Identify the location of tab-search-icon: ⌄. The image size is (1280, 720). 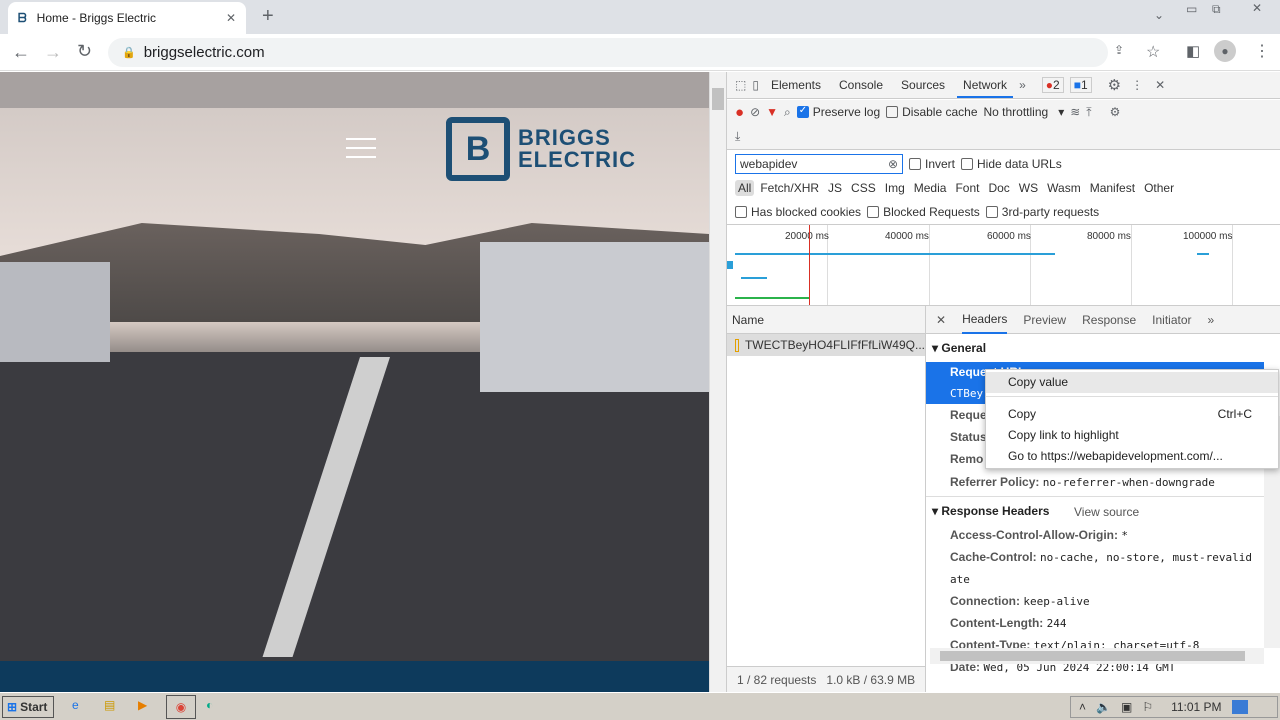
(1159, 15).